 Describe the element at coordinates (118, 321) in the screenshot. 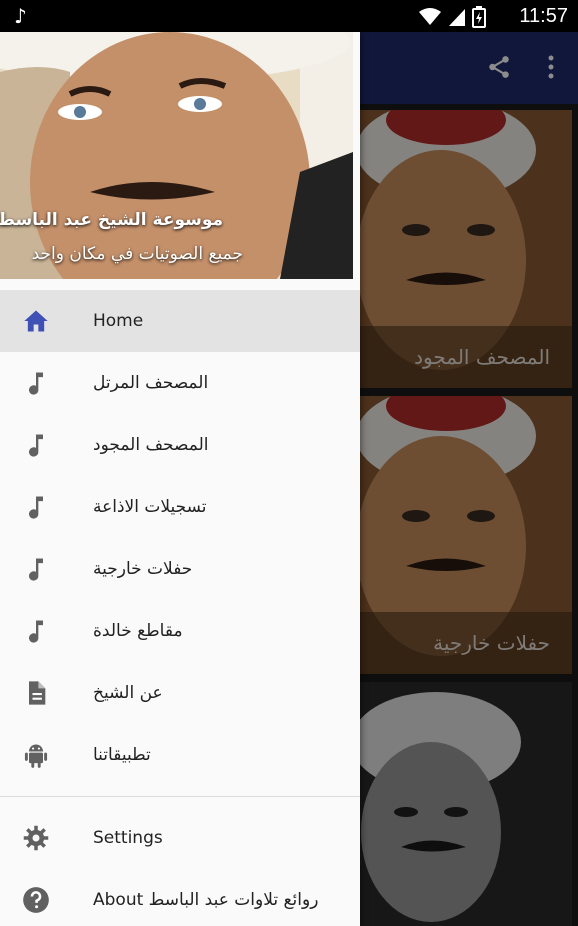

I see `menu-item-label: Home` at that location.